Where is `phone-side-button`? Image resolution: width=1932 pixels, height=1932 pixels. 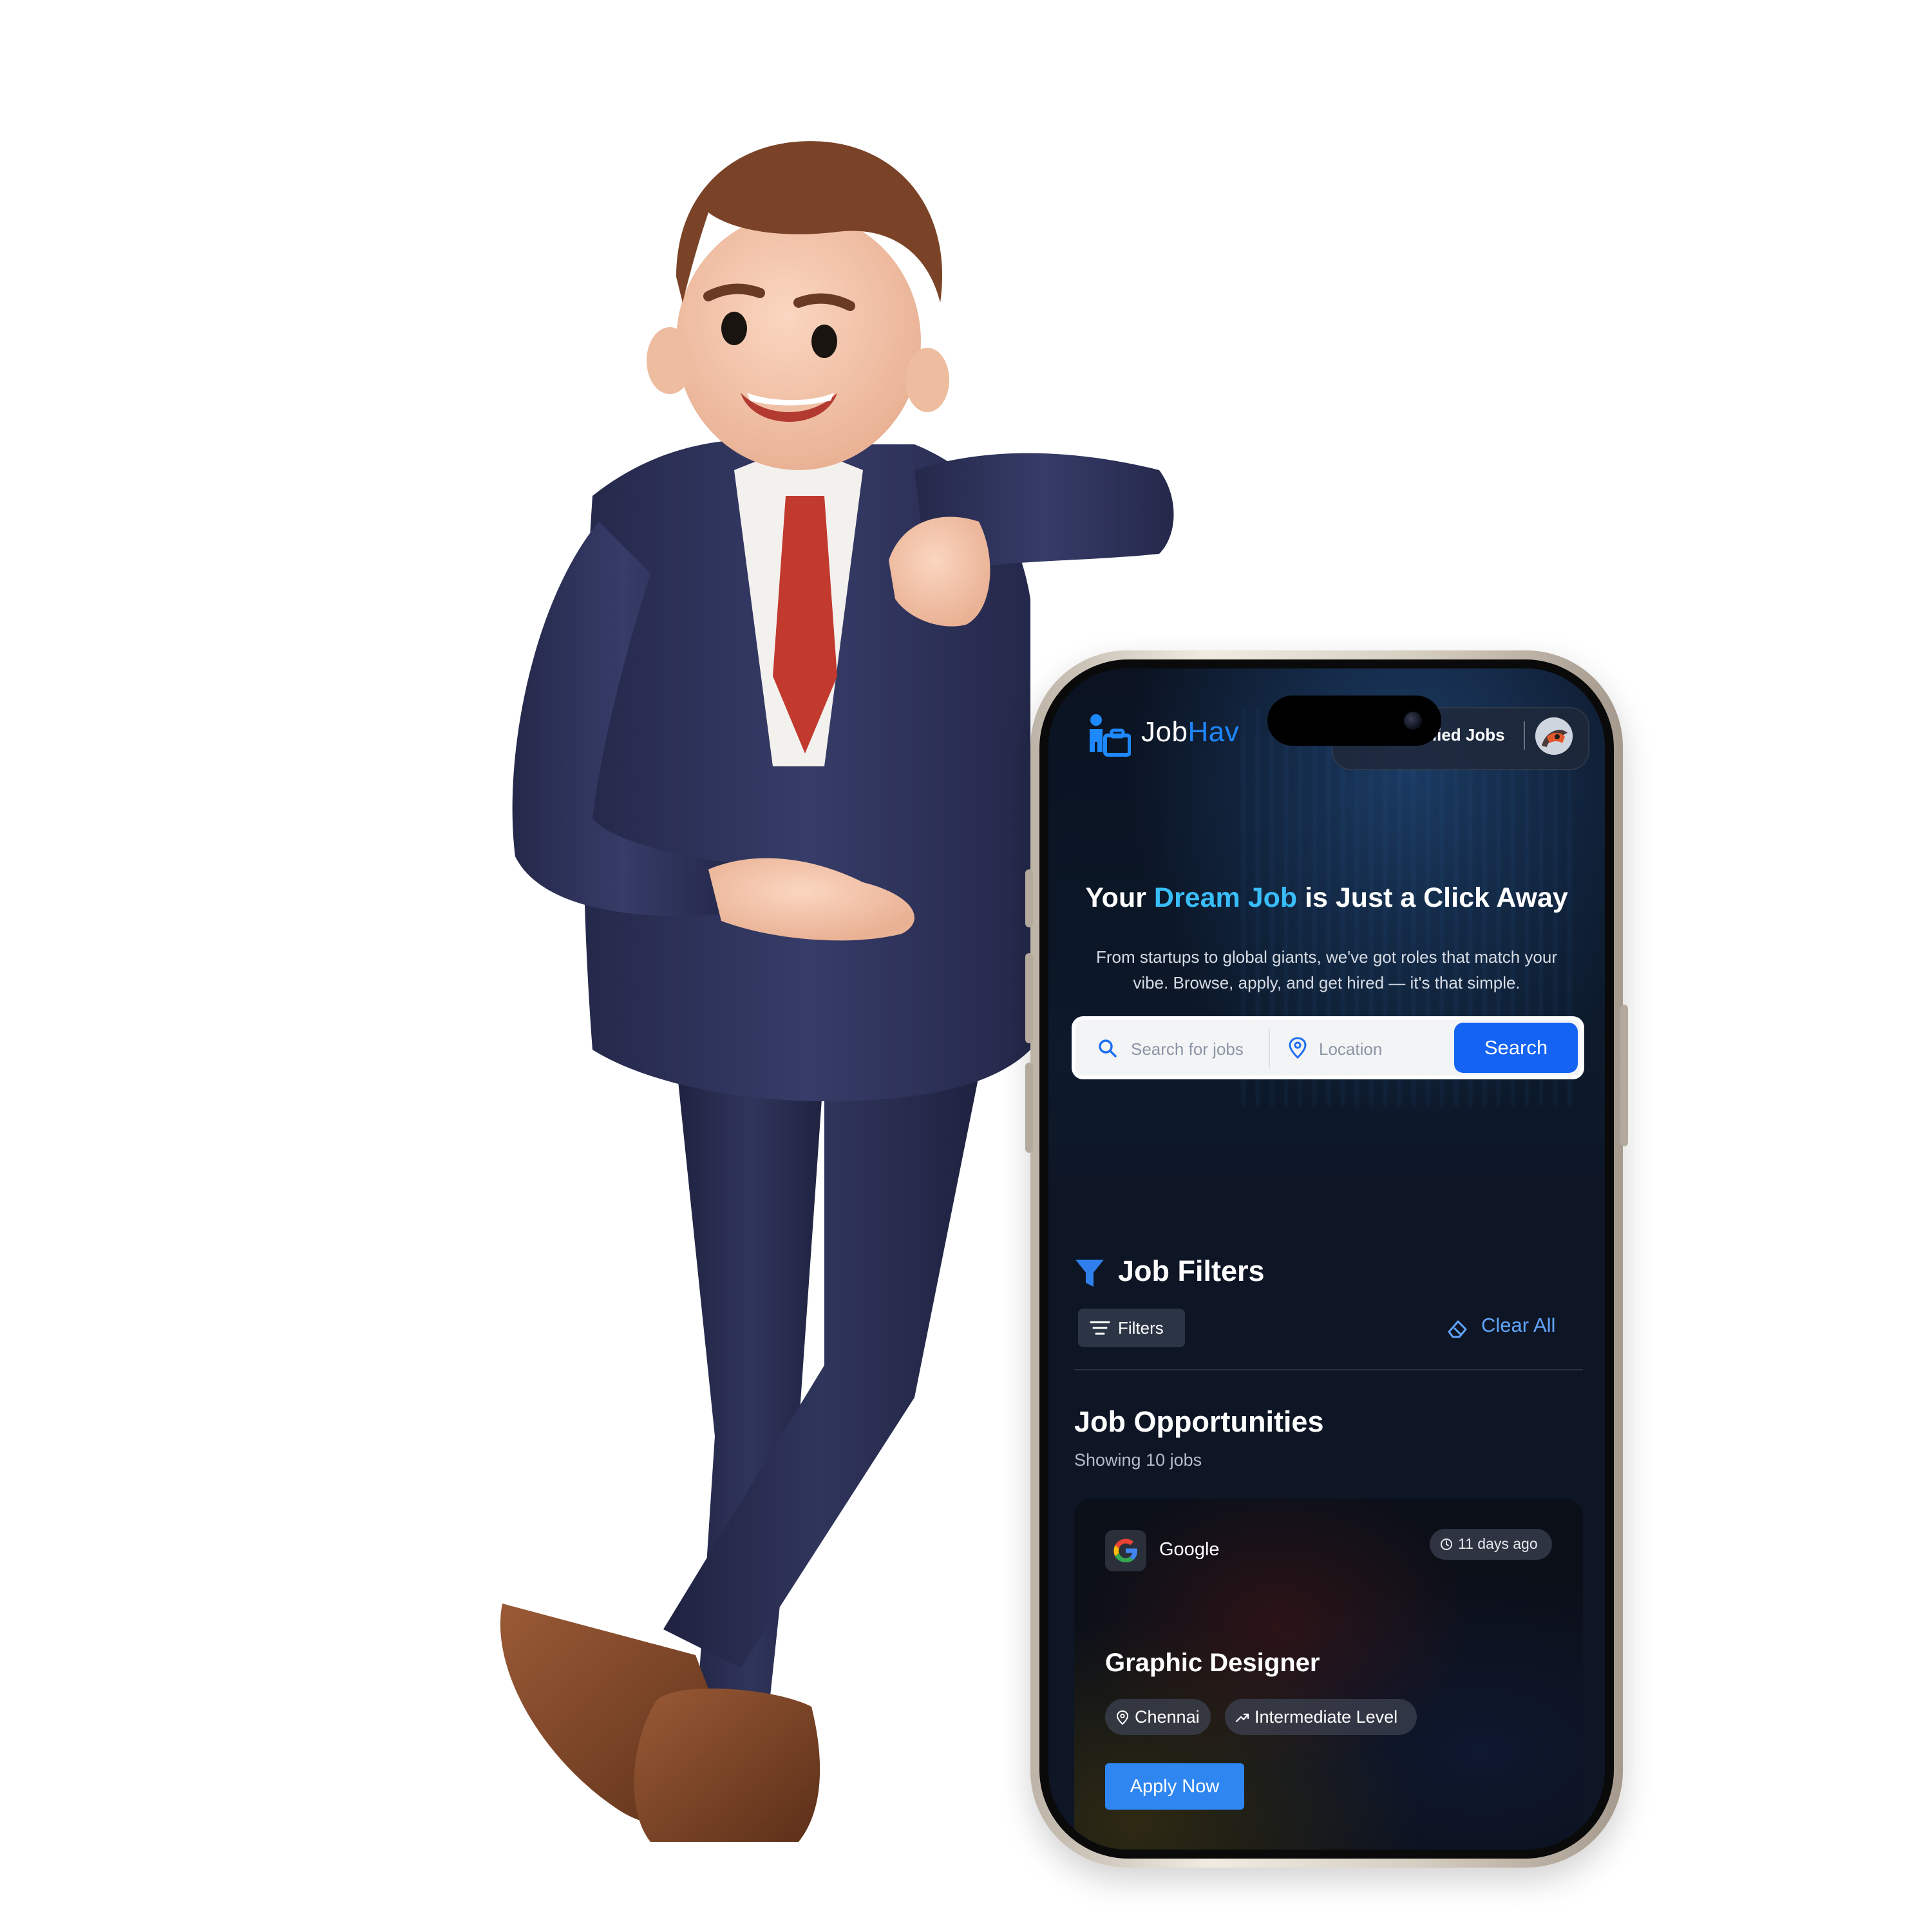 phone-side-button is located at coordinates (1029, 898).